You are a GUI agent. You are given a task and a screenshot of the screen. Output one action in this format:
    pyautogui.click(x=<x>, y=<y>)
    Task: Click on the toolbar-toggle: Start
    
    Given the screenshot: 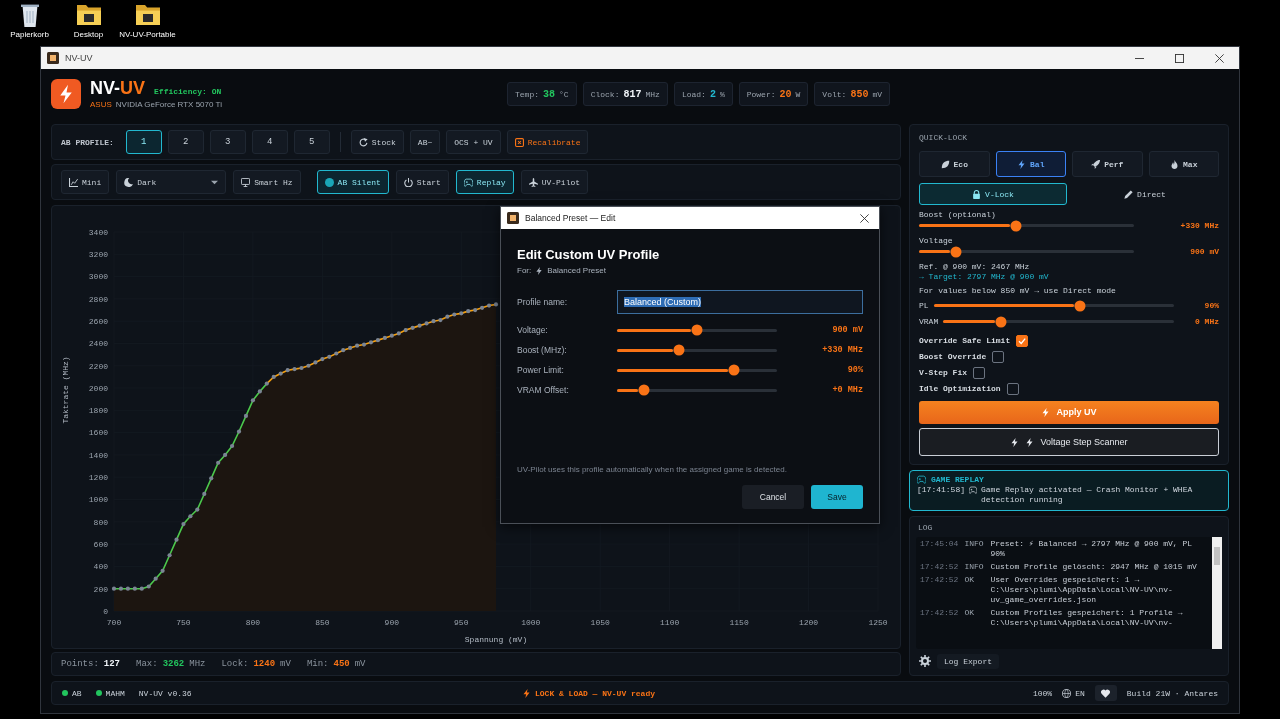 What is the action you would take?
    pyautogui.click(x=422, y=182)
    